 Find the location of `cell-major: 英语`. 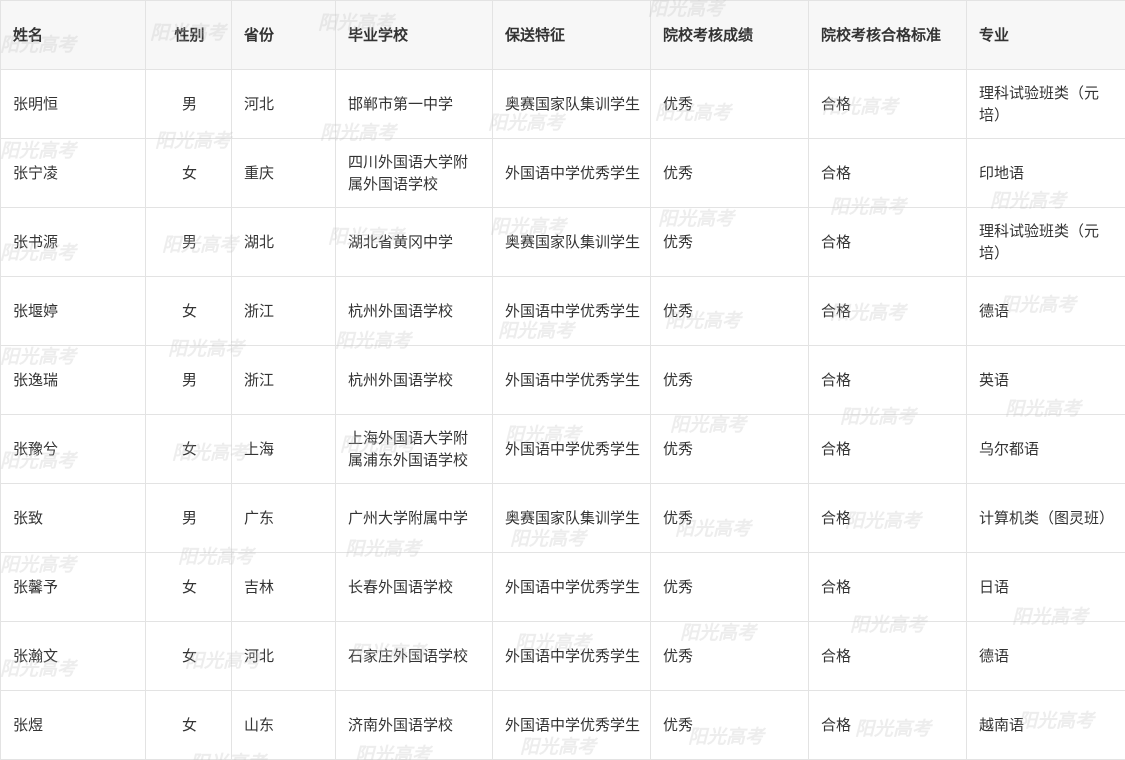

cell-major: 英语 is located at coordinates (1045, 380).